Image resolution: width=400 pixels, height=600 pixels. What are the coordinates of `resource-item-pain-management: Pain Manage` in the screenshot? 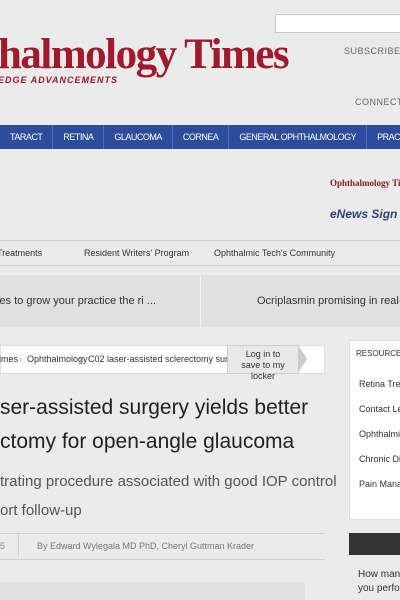 It's located at (379, 484).